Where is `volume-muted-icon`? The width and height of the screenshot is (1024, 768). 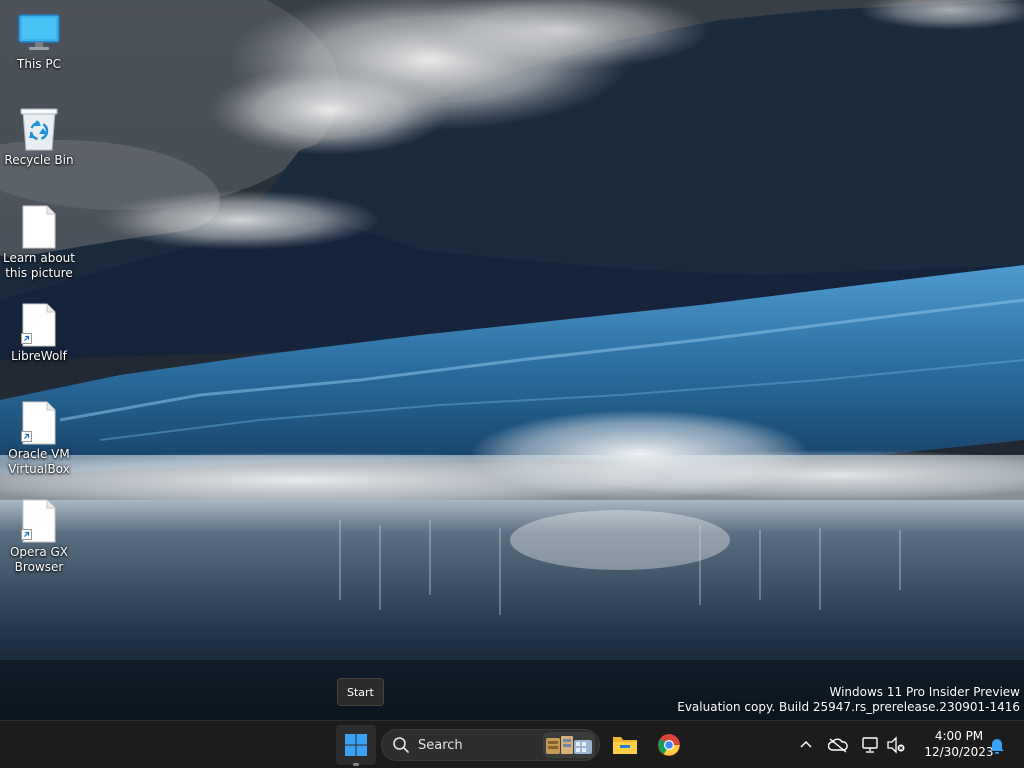 volume-muted-icon is located at coordinates (896, 745).